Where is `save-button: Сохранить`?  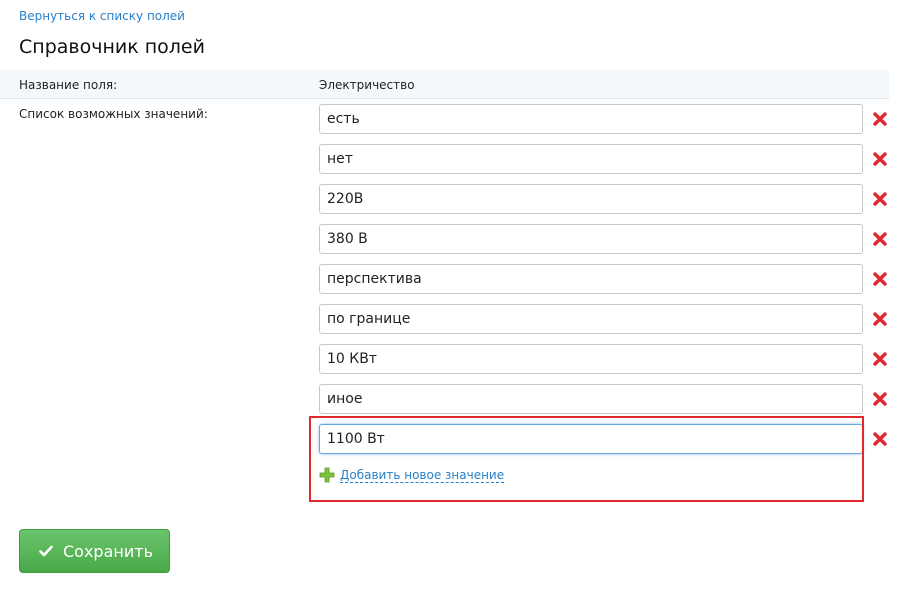 save-button: Сохранить is located at coordinates (94, 551).